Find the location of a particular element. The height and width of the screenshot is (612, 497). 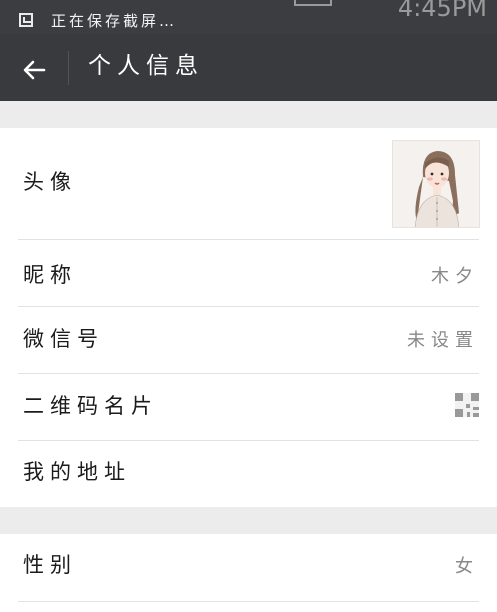

row-label-qr-card: 二维码名片 is located at coordinates (90, 406).